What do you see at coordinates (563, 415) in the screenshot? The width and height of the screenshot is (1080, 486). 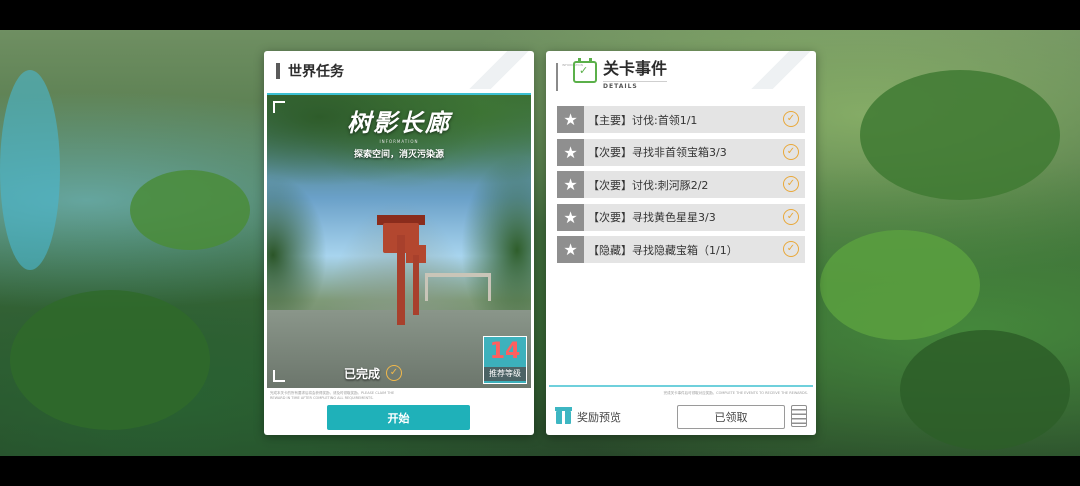 I see `gift-icon` at bounding box center [563, 415].